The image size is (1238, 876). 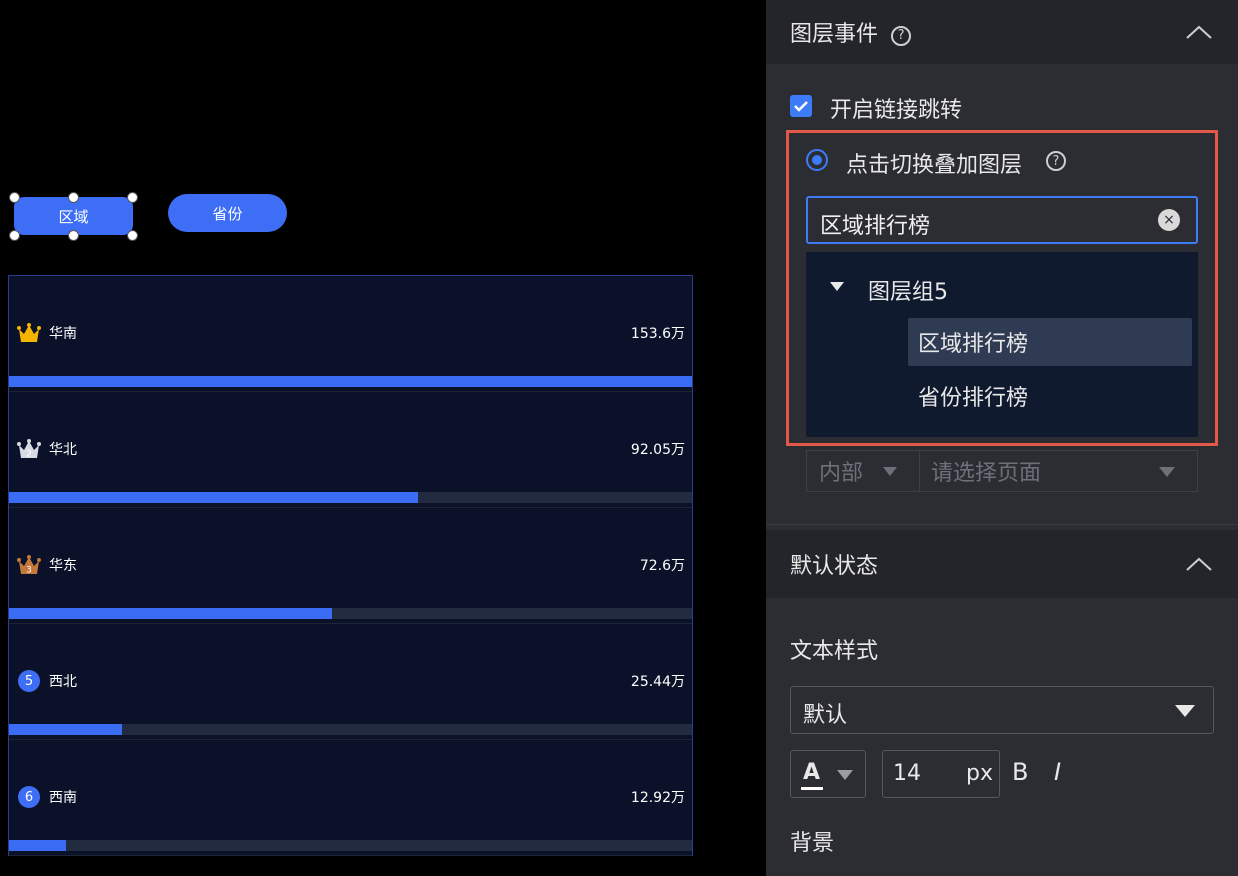 I want to click on ranking-row: 2 华北 92.05万, so click(x=350, y=450).